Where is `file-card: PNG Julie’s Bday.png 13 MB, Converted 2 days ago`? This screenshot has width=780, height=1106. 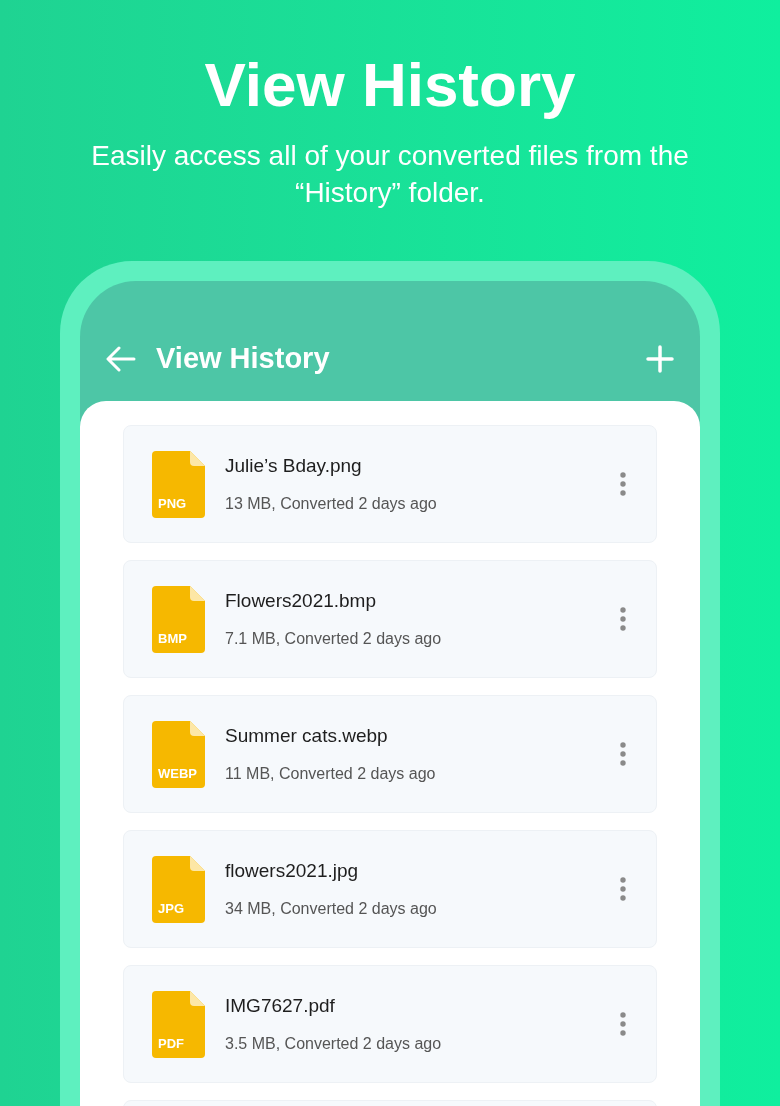
file-card: PNG Julie’s Bday.png 13 MB, Converted 2 days ago is located at coordinates (390, 484).